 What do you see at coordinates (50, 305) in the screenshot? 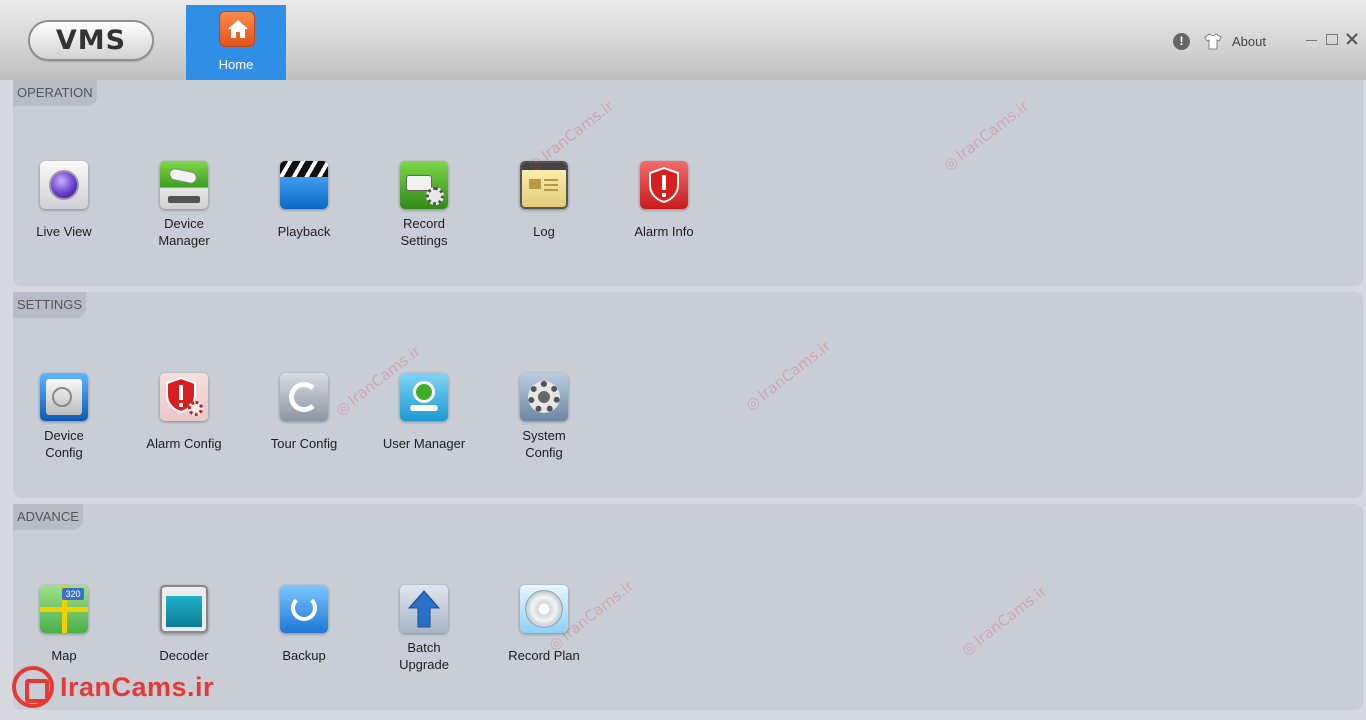
I see `section-label-settings: SETTINGS` at bounding box center [50, 305].